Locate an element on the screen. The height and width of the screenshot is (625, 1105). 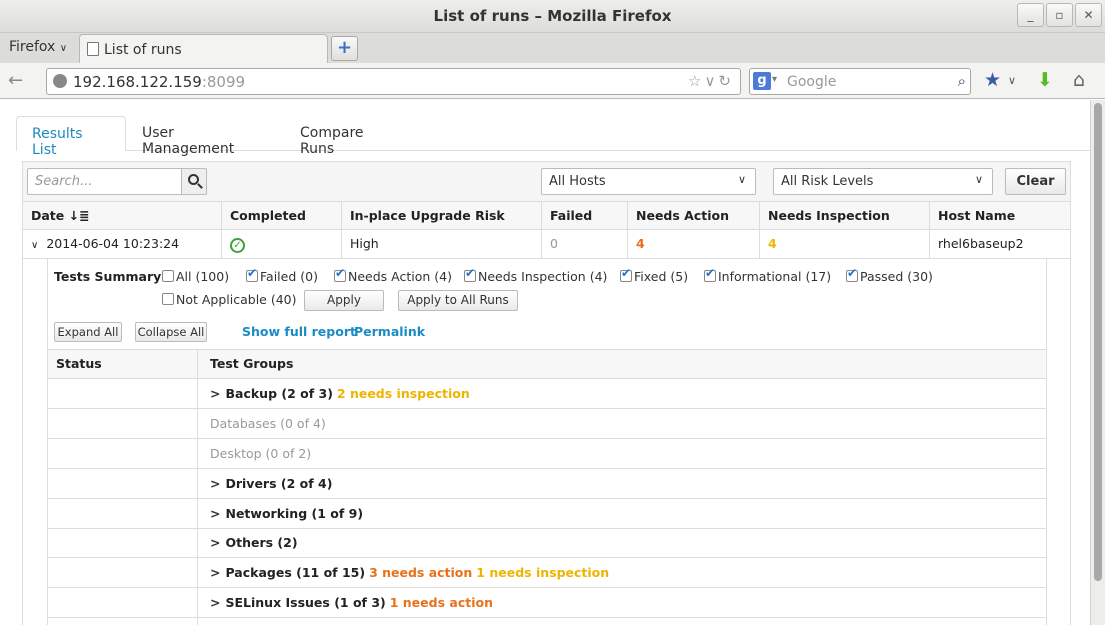
test-group-row: > Drivers (2 of 4) is located at coordinates (547, 484).